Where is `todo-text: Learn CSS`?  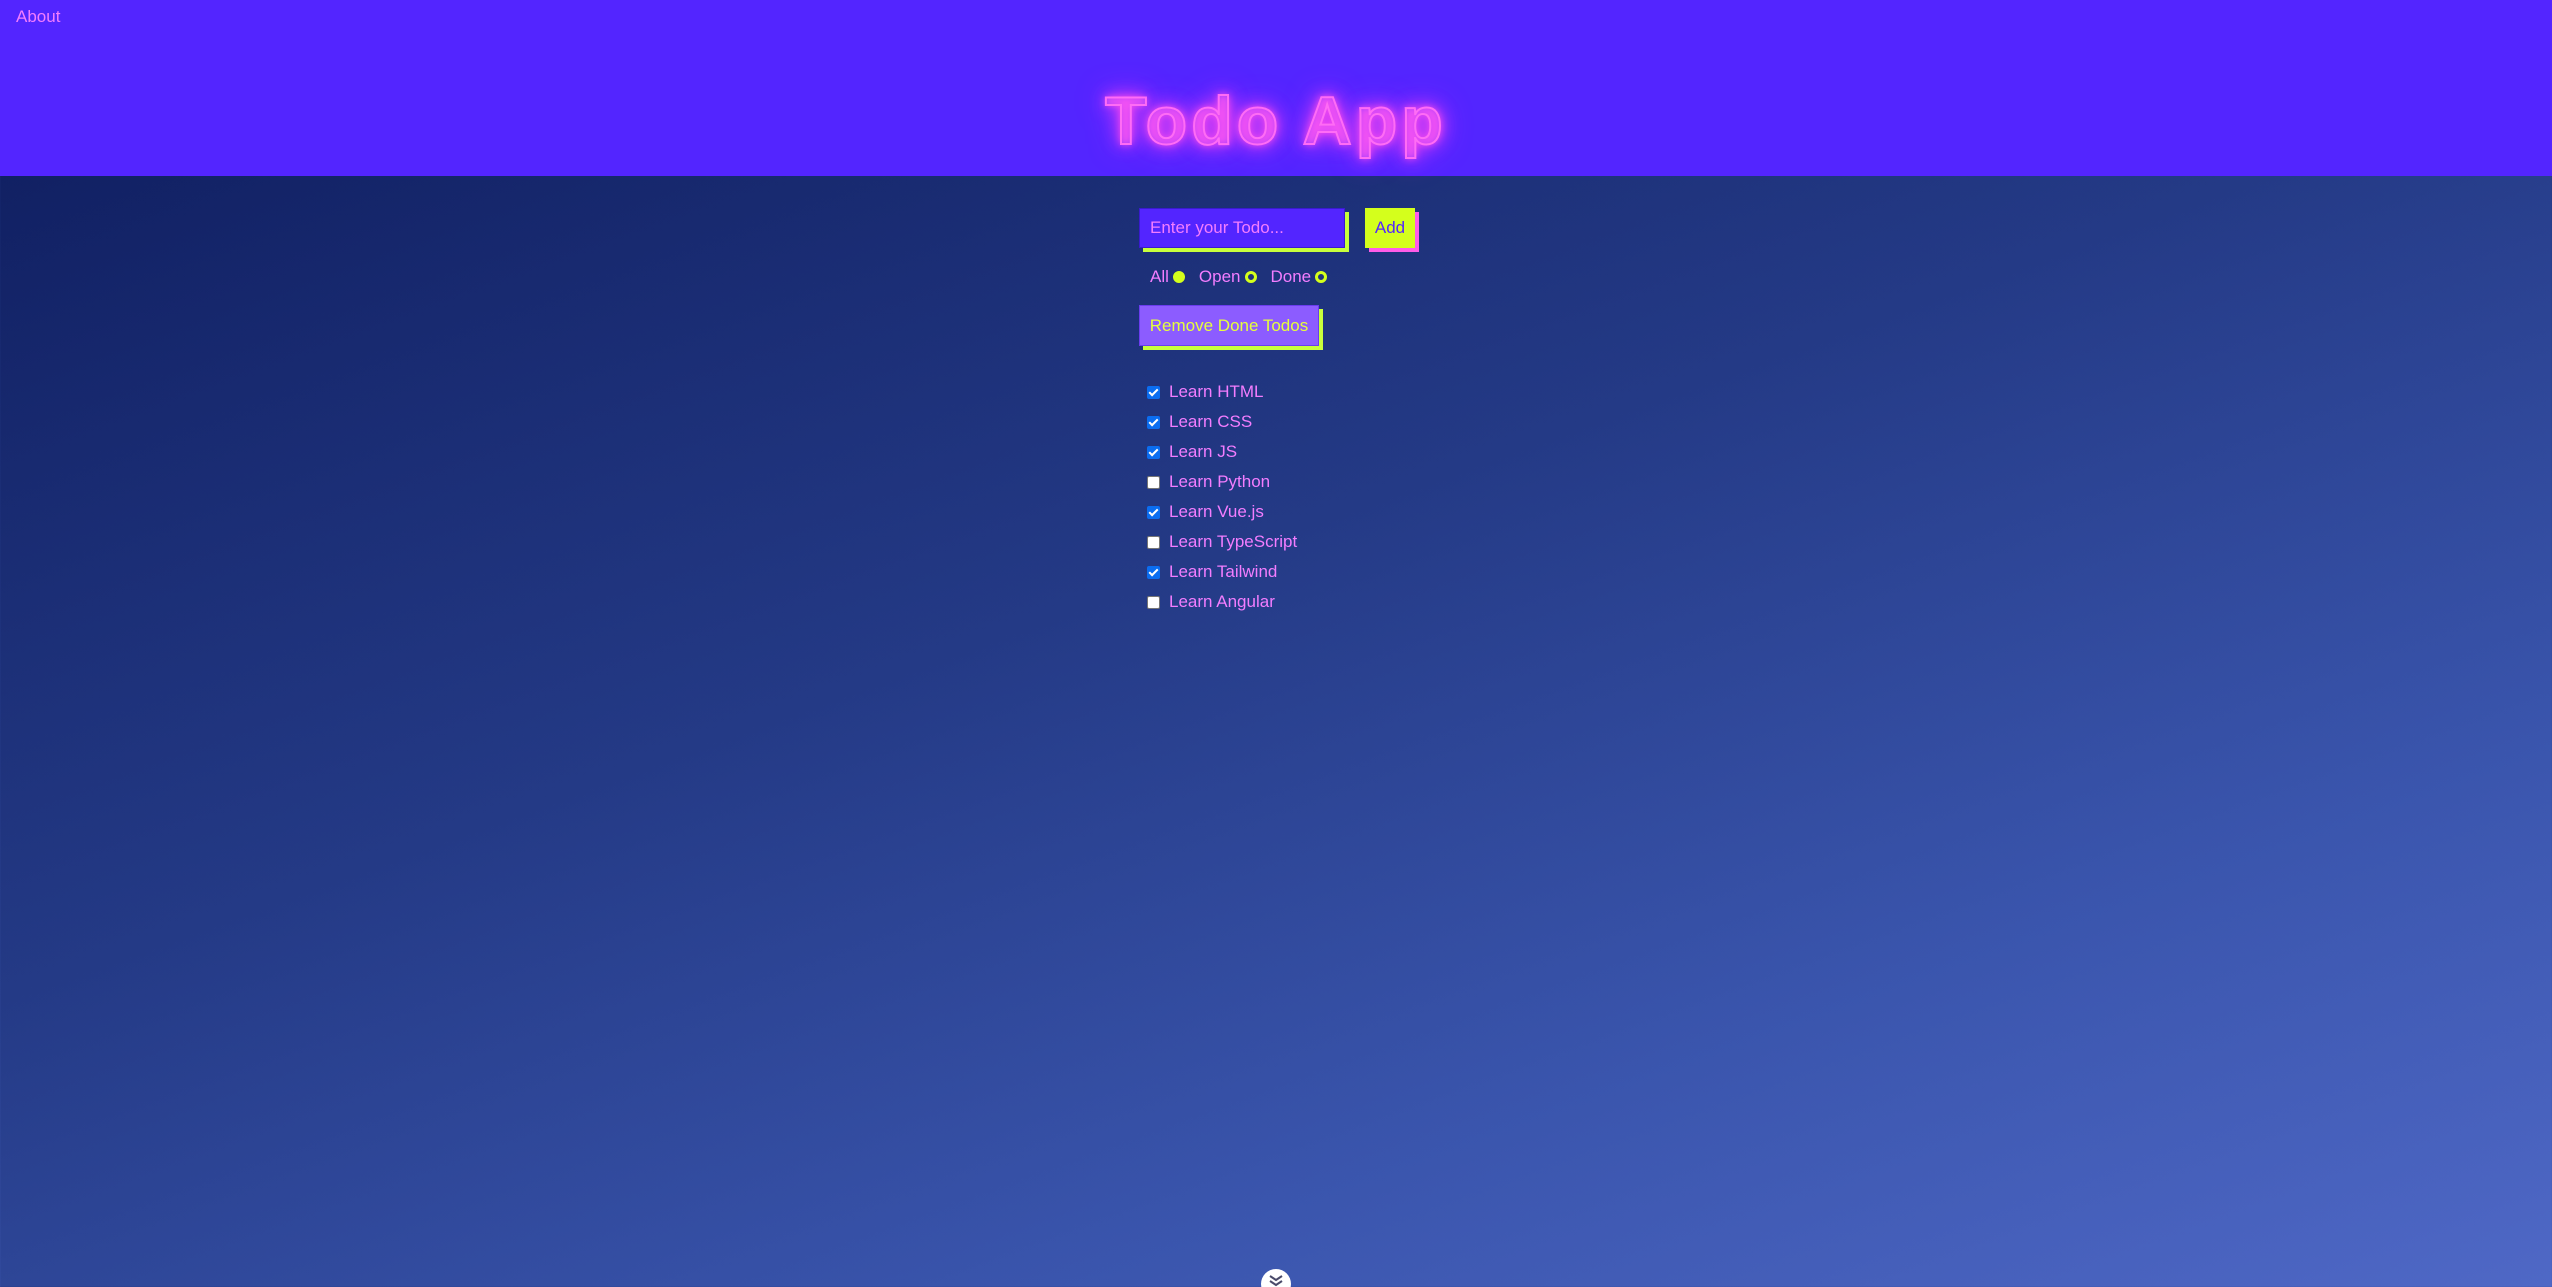 todo-text: Learn CSS is located at coordinates (1211, 421).